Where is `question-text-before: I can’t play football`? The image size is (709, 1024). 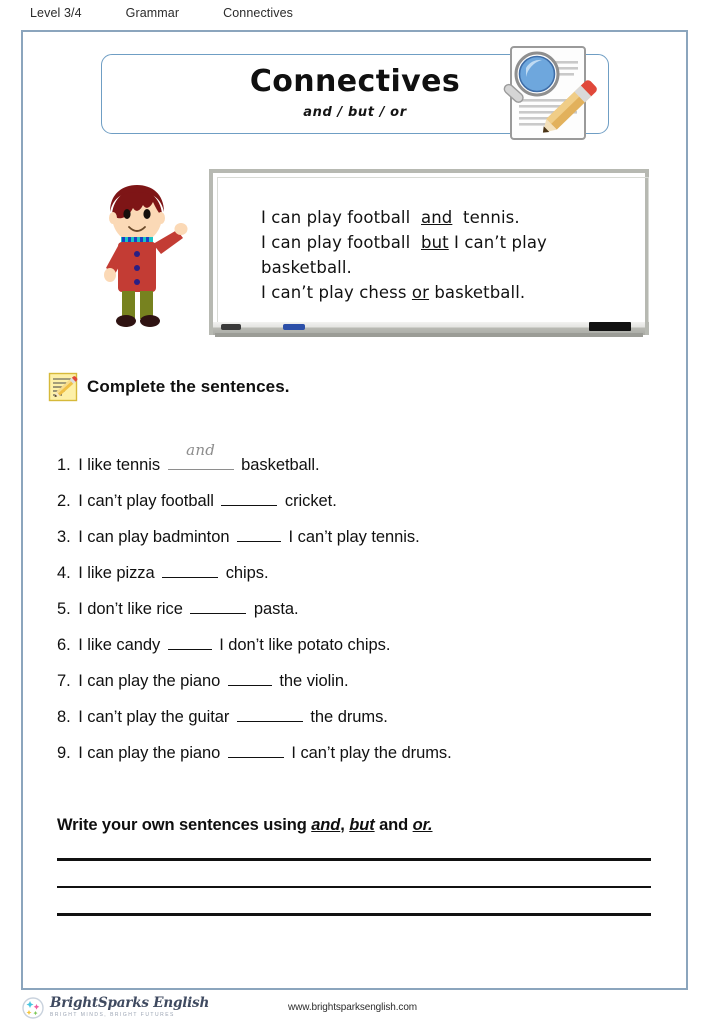 question-text-before: I can’t play football is located at coordinates (146, 501).